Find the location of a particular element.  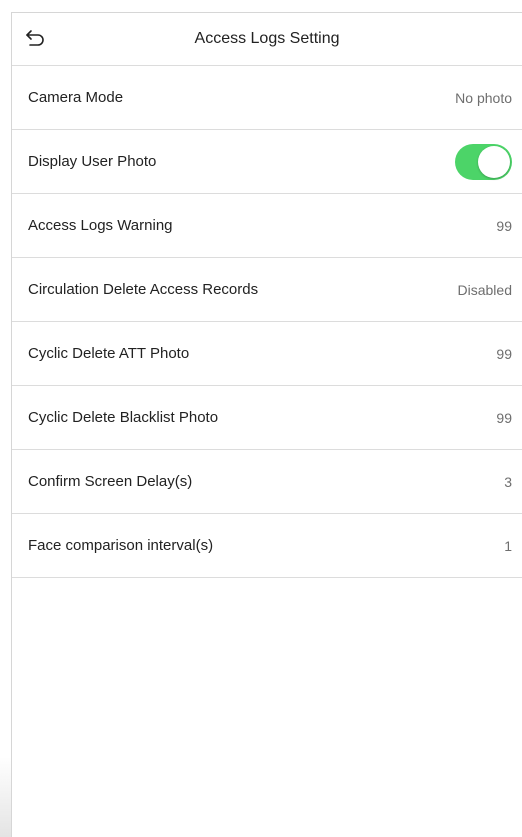

setting-value: Disabled is located at coordinates (484, 289).